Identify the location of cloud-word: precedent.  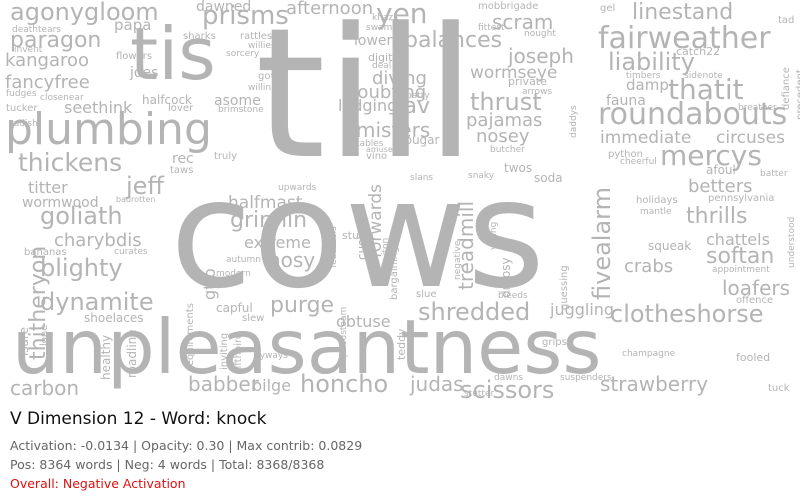
(797, 94).